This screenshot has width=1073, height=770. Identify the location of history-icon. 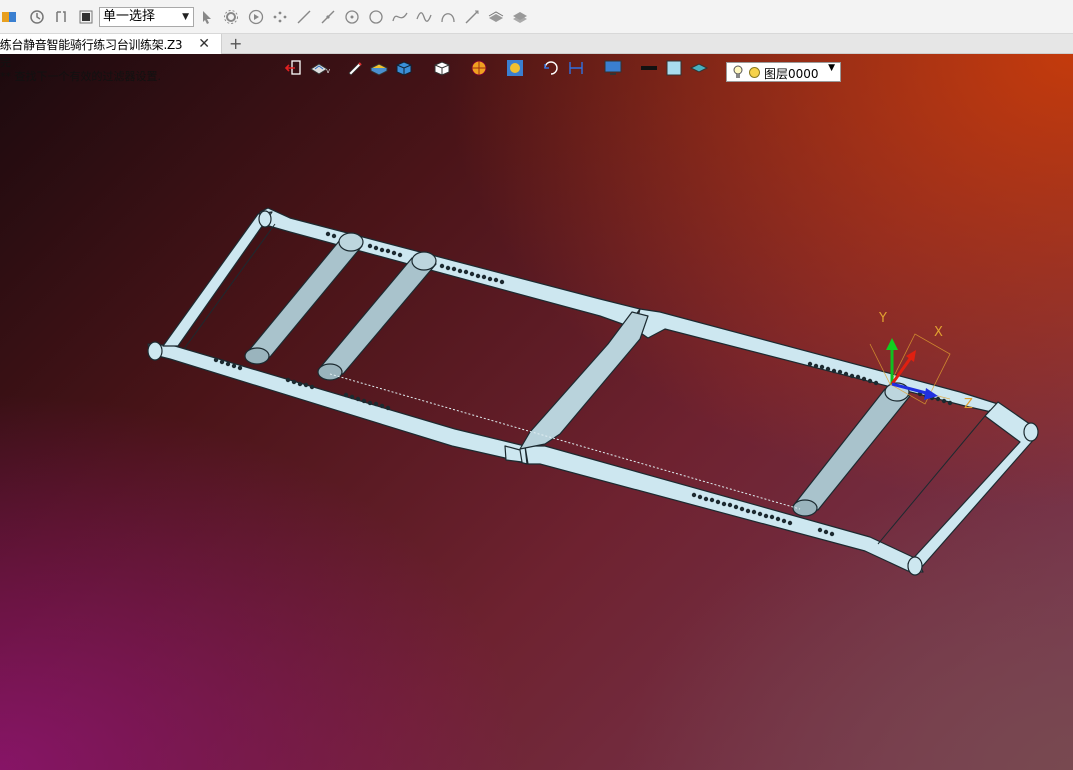
(37, 17).